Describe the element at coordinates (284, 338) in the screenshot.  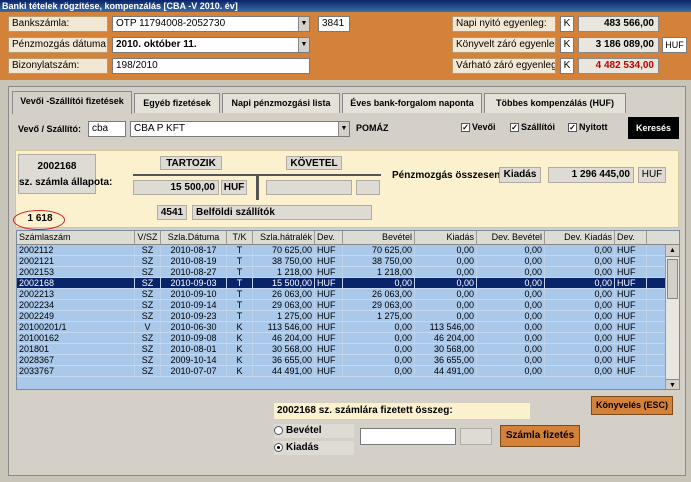
I see `table-cell: 46 204,00` at that location.